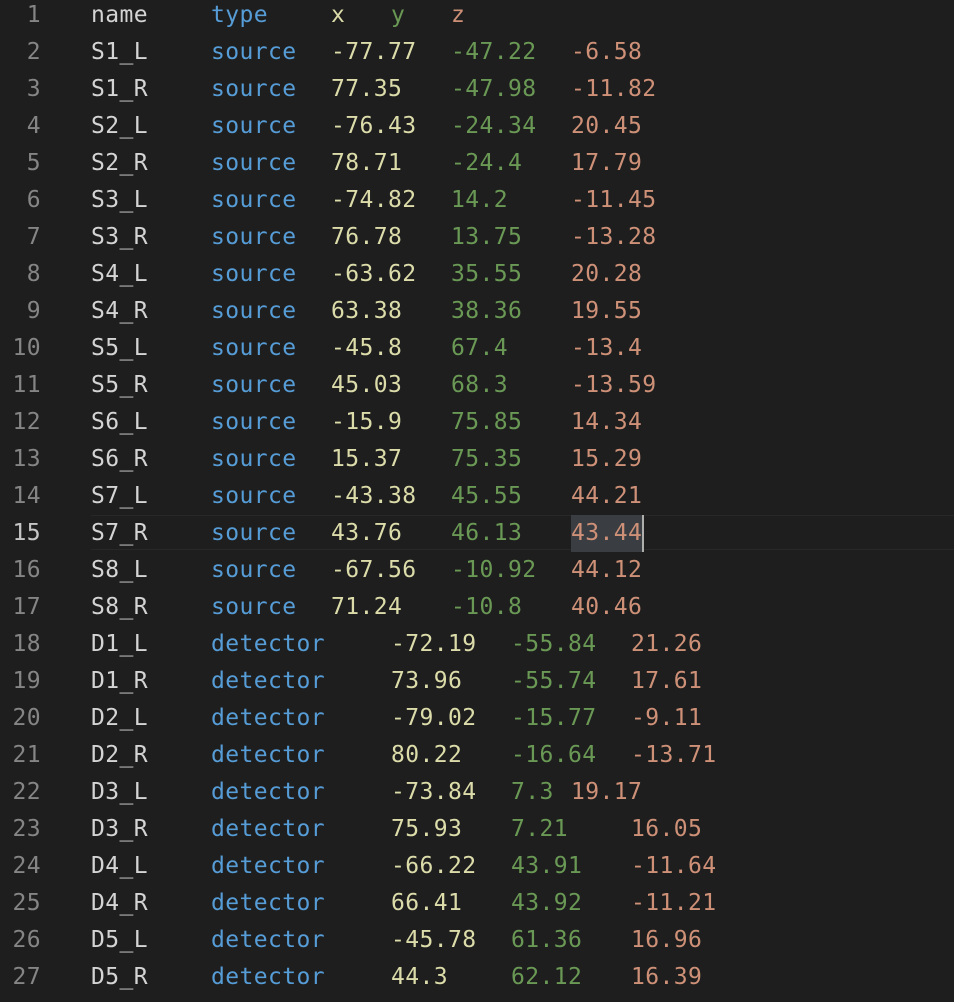 The image size is (954, 1002). I want to click on cell-z: 17.61, so click(667, 681).